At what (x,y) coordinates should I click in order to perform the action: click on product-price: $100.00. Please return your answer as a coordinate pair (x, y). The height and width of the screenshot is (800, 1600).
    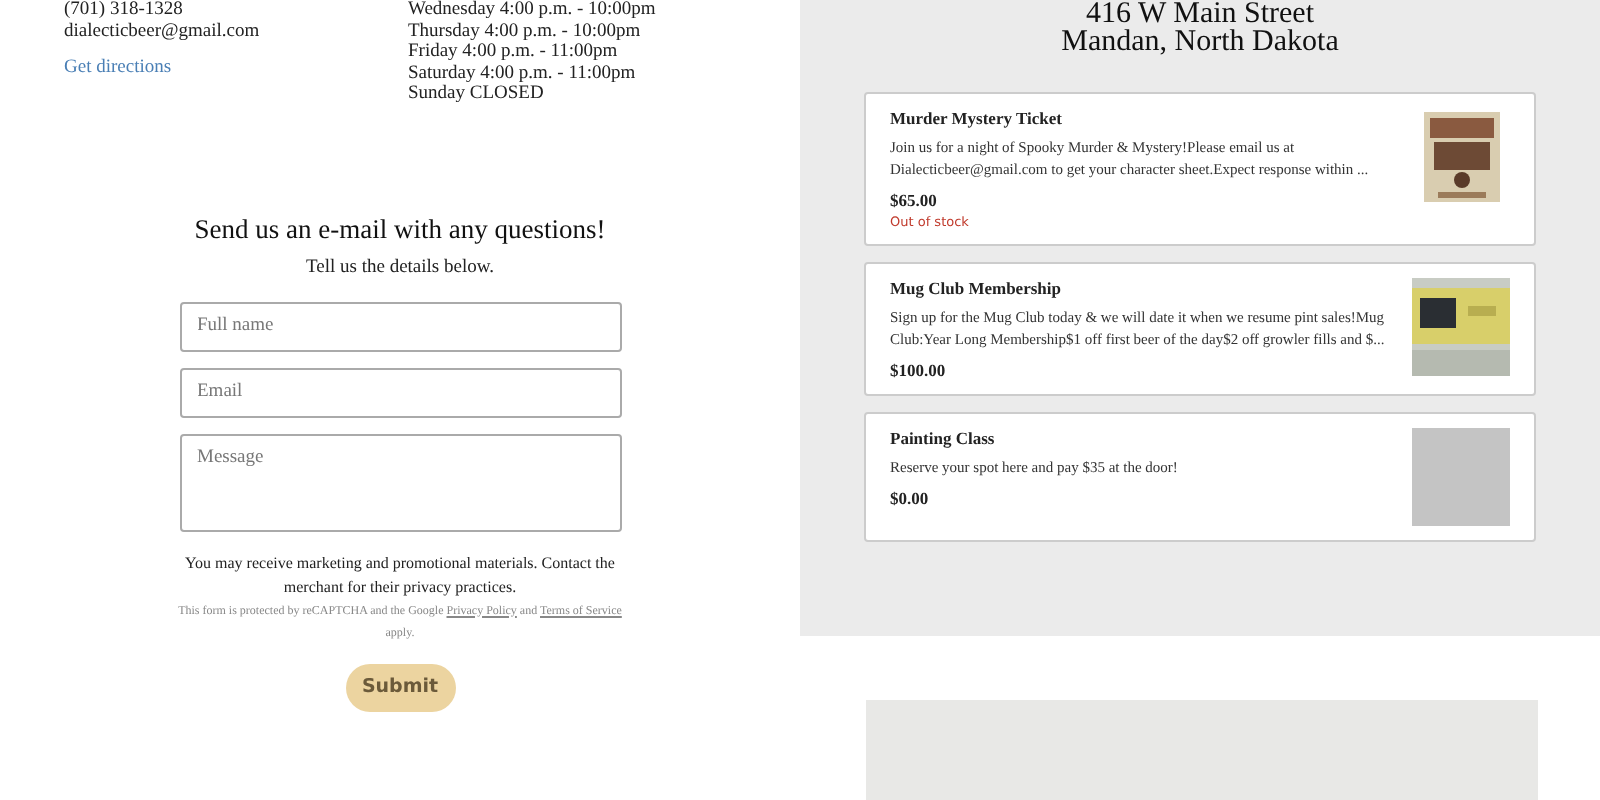
    Looking at the image, I should click on (919, 370).